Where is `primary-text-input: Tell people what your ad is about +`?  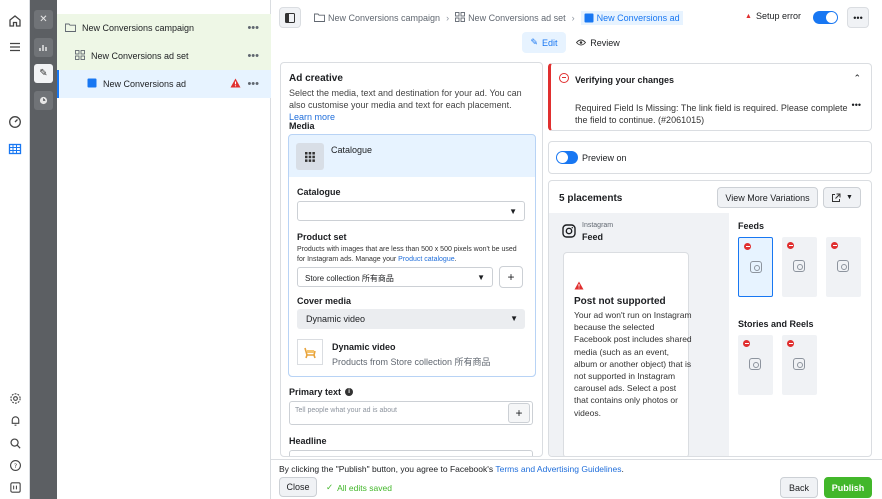 primary-text-input: Tell people what your ad is about + is located at coordinates (411, 413).